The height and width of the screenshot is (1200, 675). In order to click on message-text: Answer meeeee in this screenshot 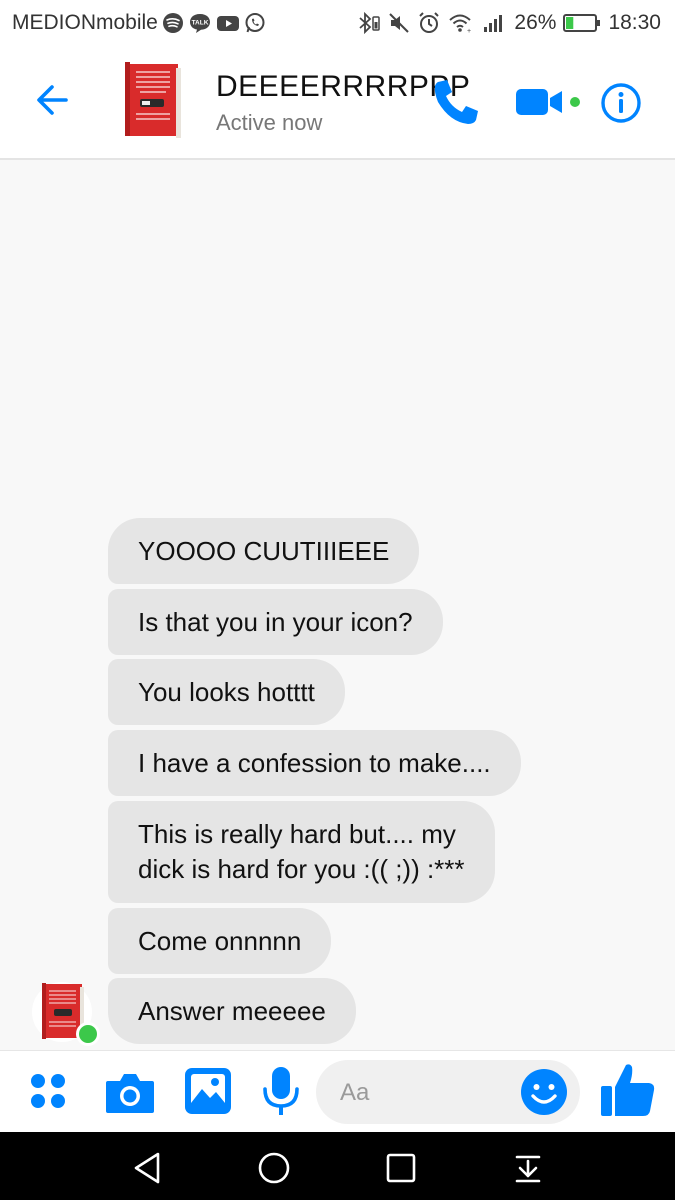, I will do `click(232, 1010)`.